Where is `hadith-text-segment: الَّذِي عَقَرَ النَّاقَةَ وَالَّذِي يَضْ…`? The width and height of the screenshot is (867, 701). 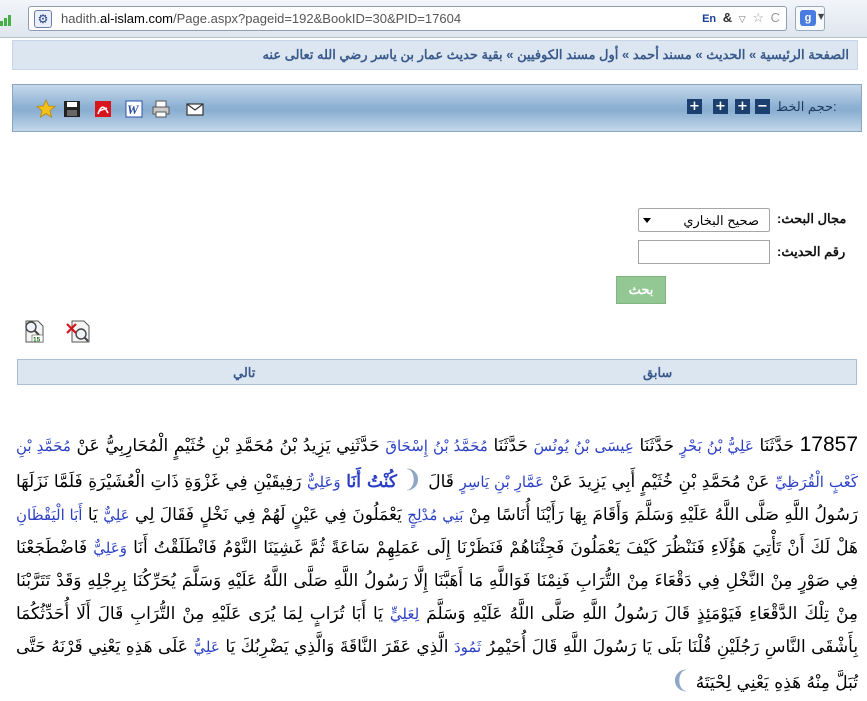 hadith-text-segment: الَّذِي عَقَرَ النَّاقَةَ وَالَّذِي يَضْ… is located at coordinates (337, 647).